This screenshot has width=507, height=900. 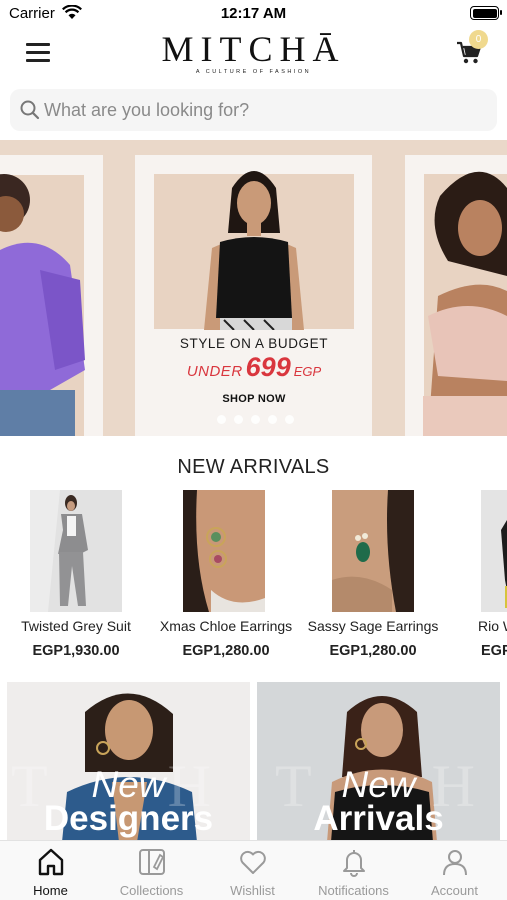 I want to click on search-icon, so click(x=30, y=110).